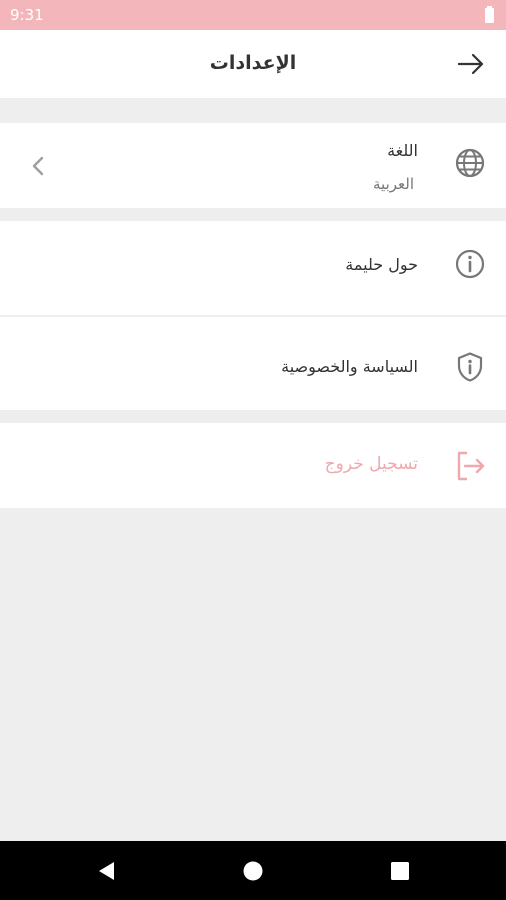 Image resolution: width=506 pixels, height=900 pixels. What do you see at coordinates (470, 163) in the screenshot?
I see `globe-icon` at bounding box center [470, 163].